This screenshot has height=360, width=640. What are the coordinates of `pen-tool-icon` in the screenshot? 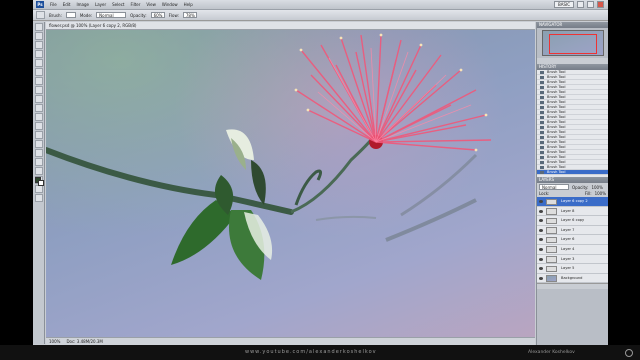 It's located at (39, 153).